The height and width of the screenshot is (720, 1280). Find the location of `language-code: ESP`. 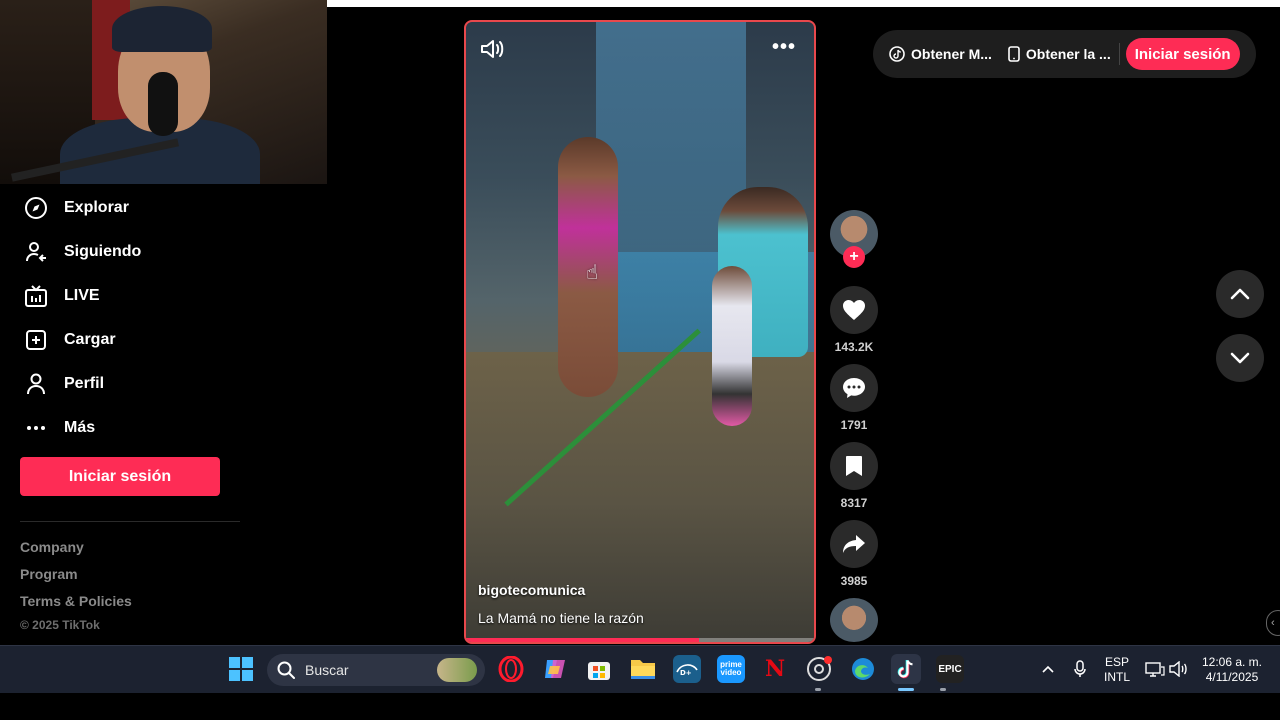

language-code: ESP is located at coordinates (1116, 662).